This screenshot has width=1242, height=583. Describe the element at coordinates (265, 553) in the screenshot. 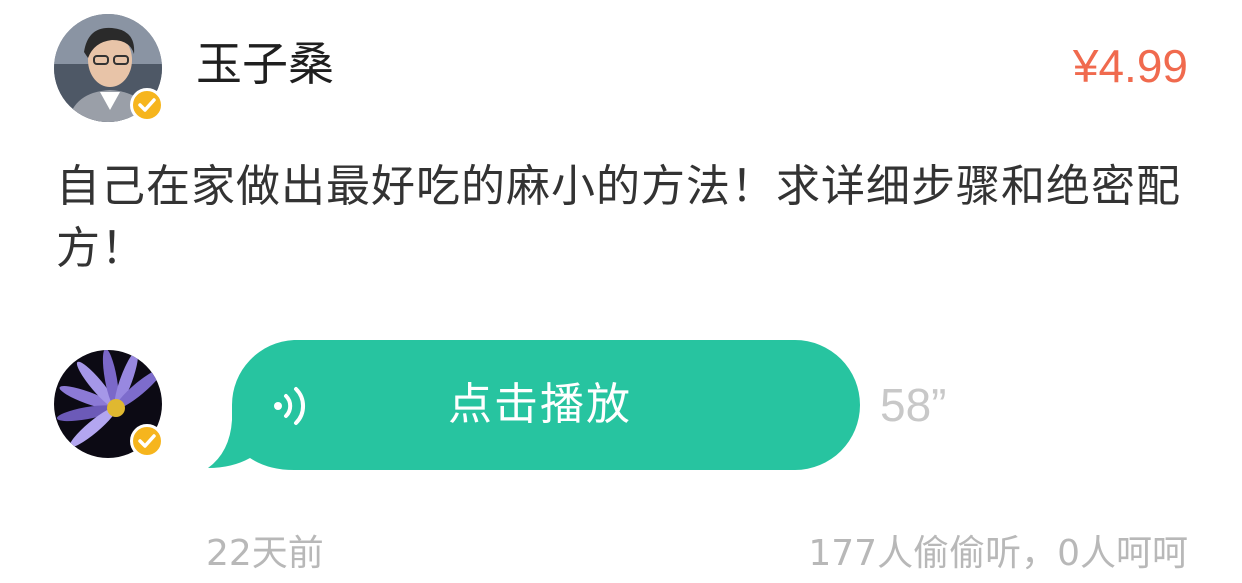

I see `answer-time-ago: 22天前` at that location.